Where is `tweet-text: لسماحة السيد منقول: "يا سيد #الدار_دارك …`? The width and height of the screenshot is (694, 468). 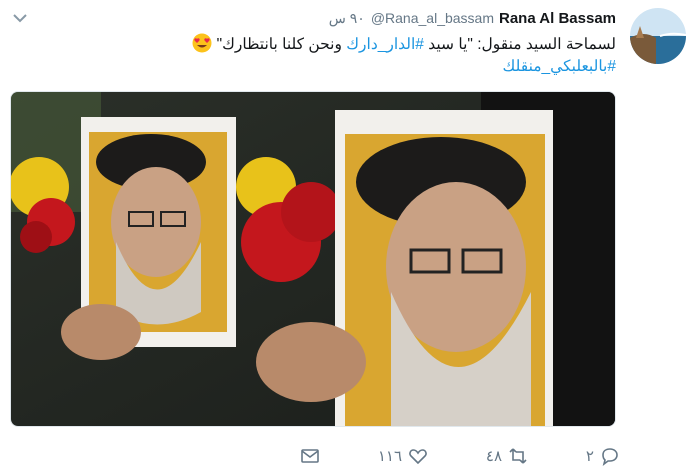
tweet-text: لسماحة السيد منقول: "يا سيد #الدار_دارك … is located at coordinates (336, 55).